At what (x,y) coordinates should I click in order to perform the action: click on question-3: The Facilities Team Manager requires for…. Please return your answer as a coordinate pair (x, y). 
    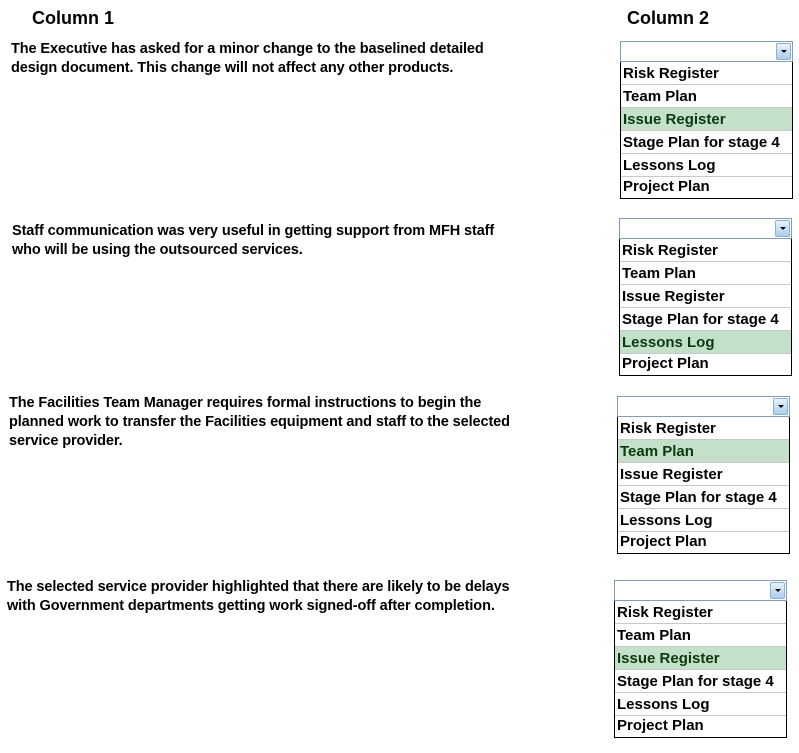
    Looking at the image, I should click on (259, 422).